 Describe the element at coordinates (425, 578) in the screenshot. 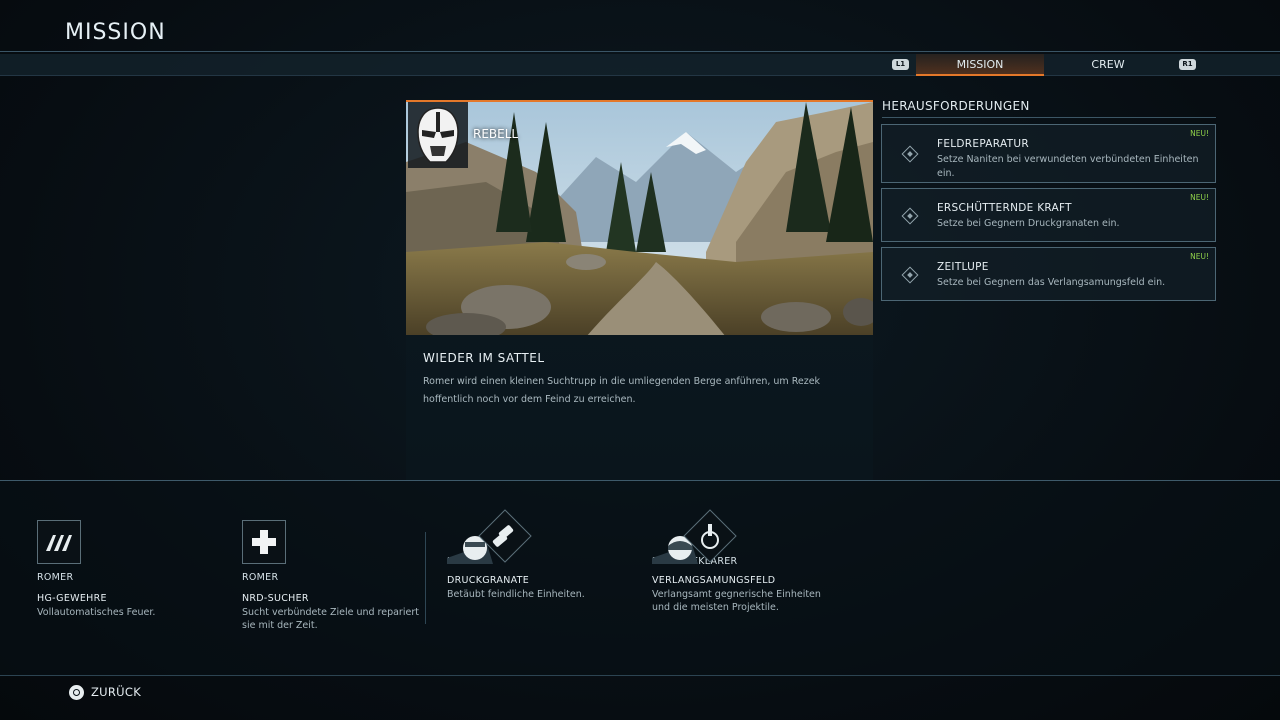

I see `abilities-divider` at that location.